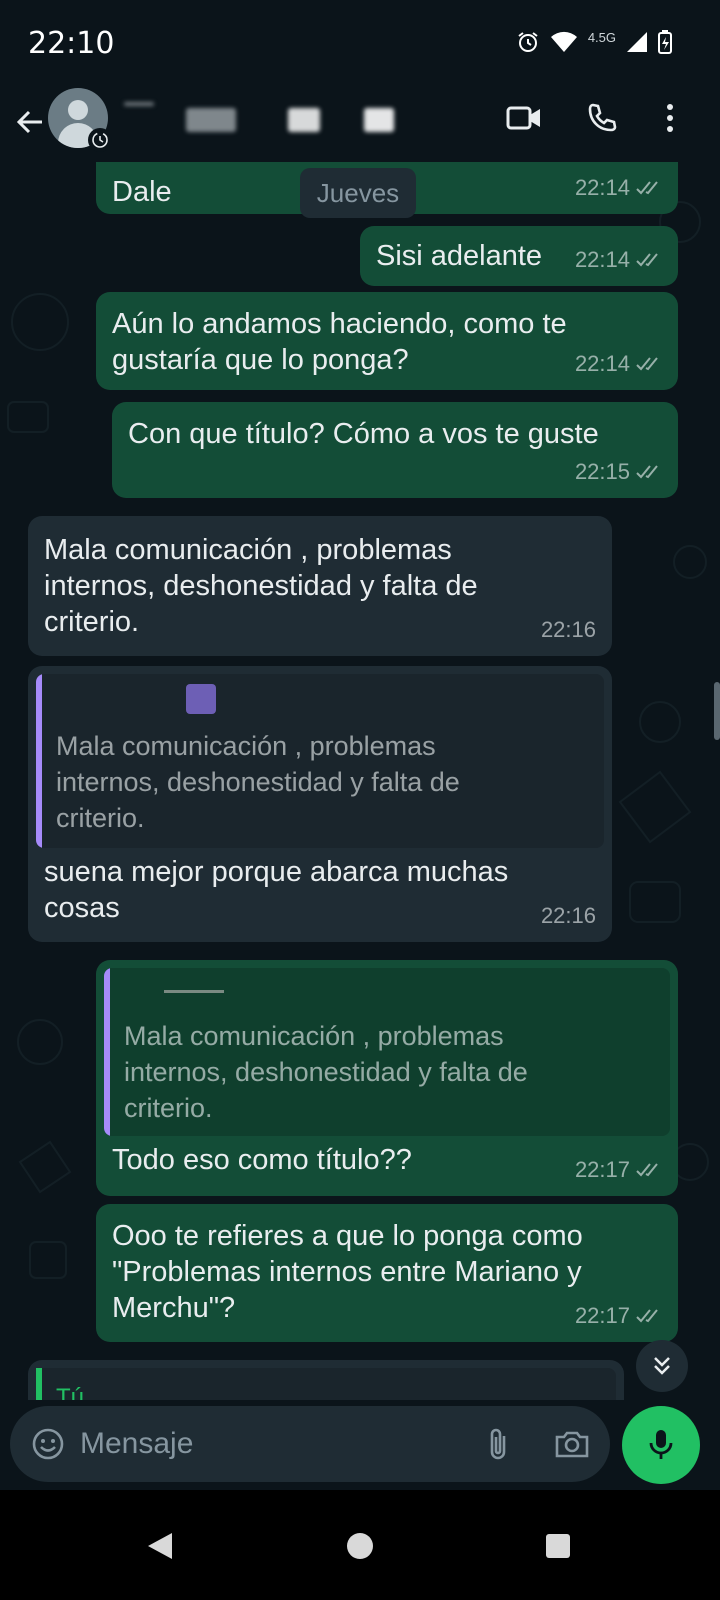  I want to click on back-button, so click(30, 122).